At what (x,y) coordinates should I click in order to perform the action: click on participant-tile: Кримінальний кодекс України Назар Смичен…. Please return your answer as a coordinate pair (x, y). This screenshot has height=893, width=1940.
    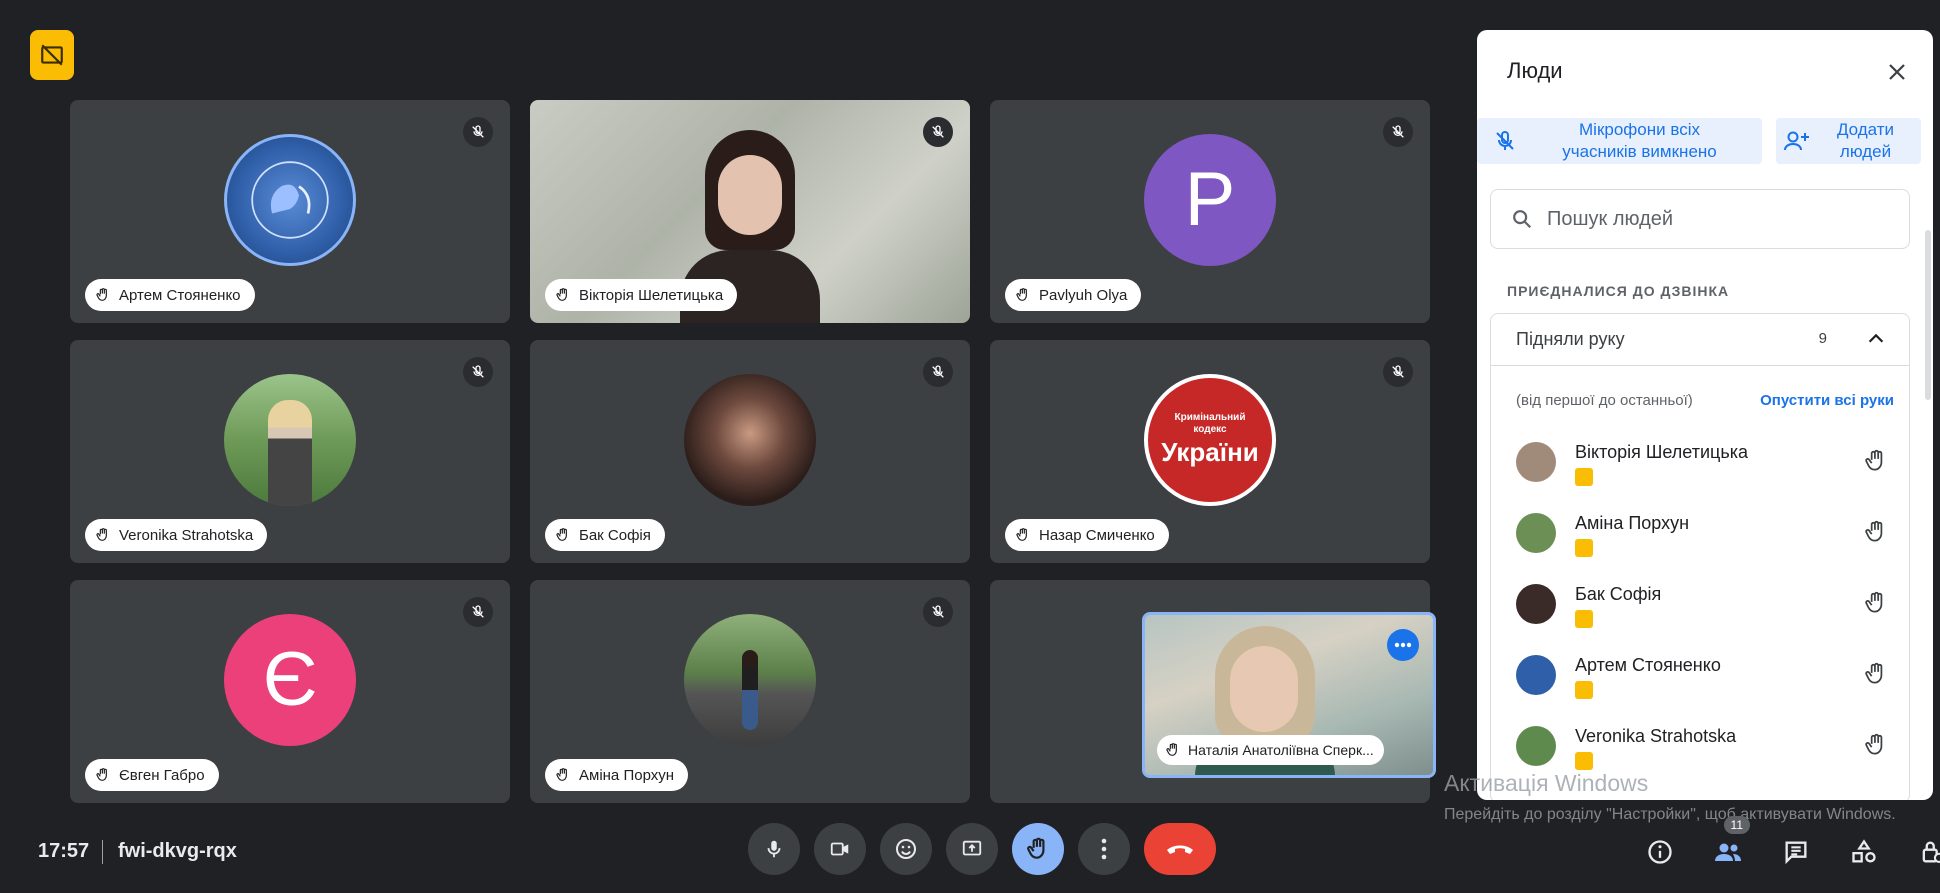
    Looking at the image, I should click on (1210, 451).